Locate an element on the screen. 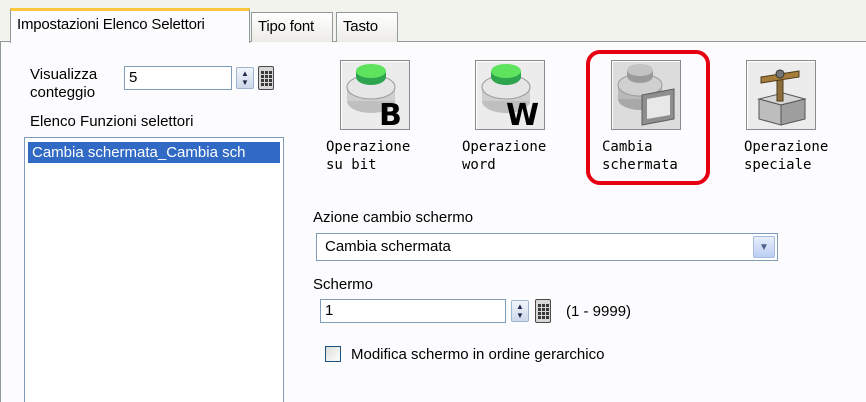 This screenshot has height=402, width=866. list-label: Elenco Funzioni selettori is located at coordinates (112, 121).